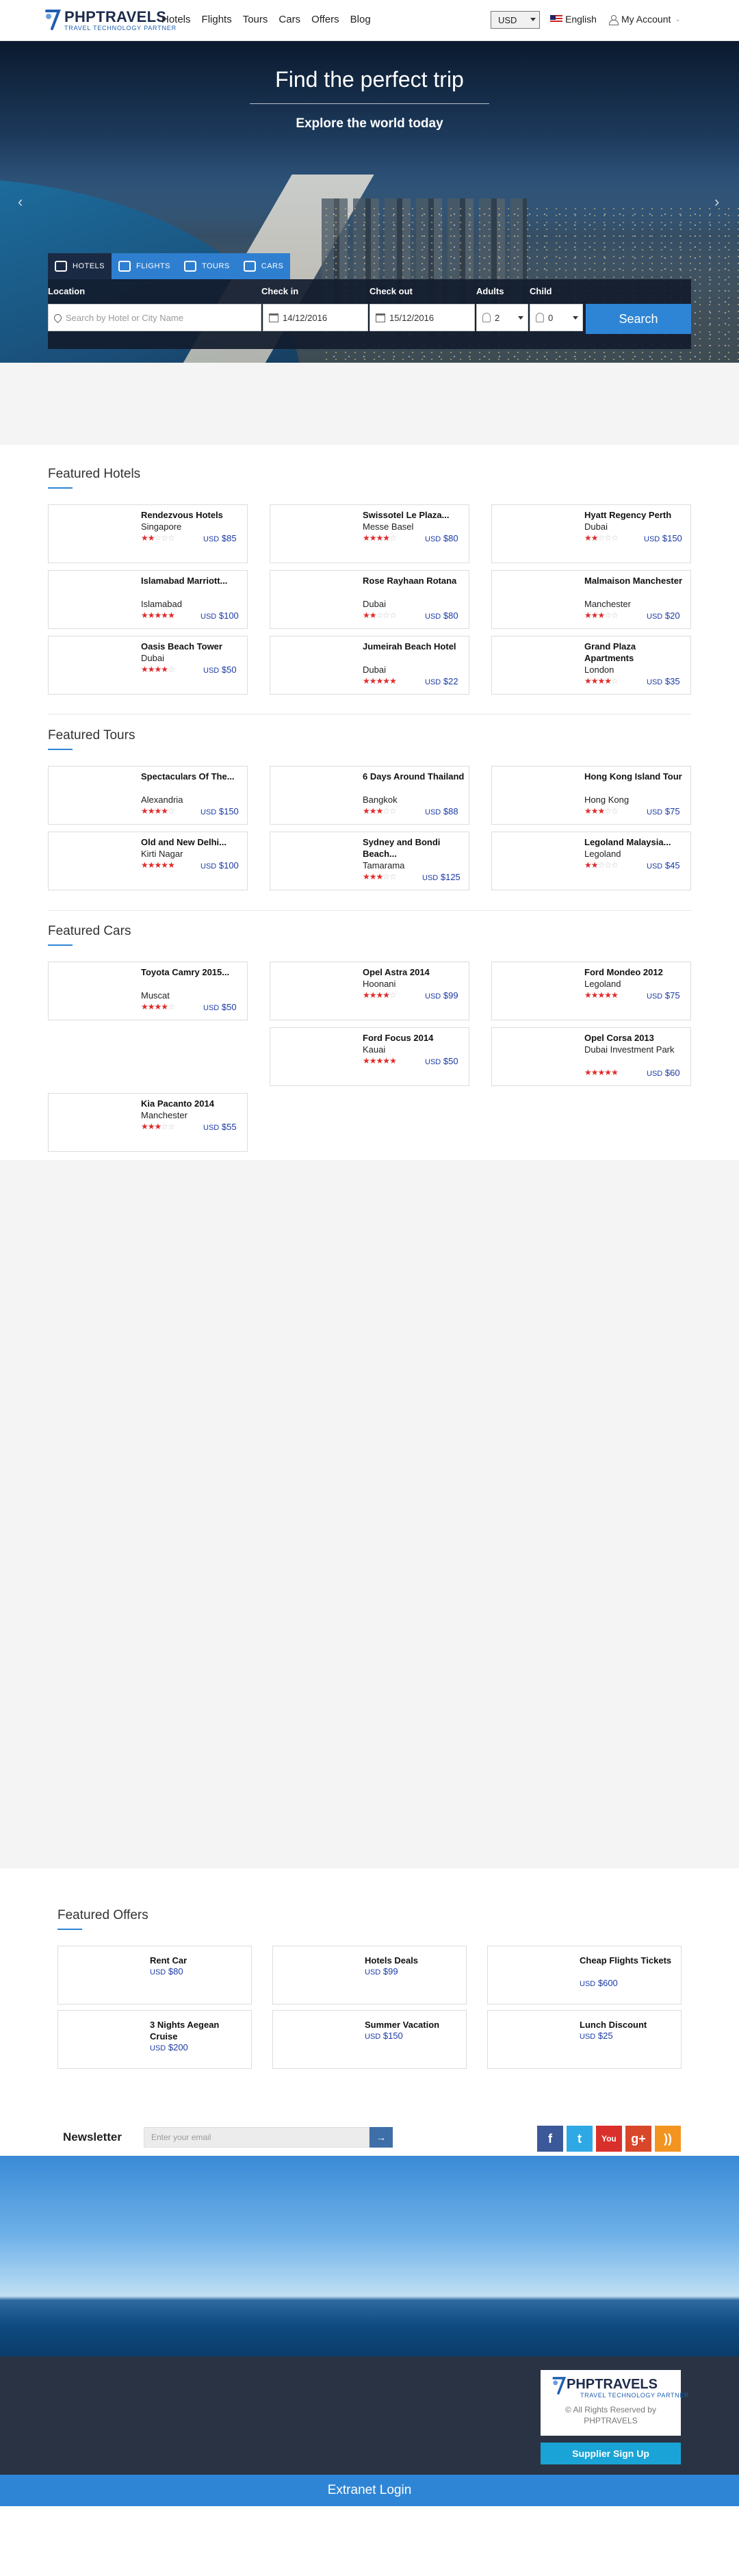  I want to click on item-card: Opel Astra 2014 Hoonani ★★★★☆ USD $99, so click(369, 991).